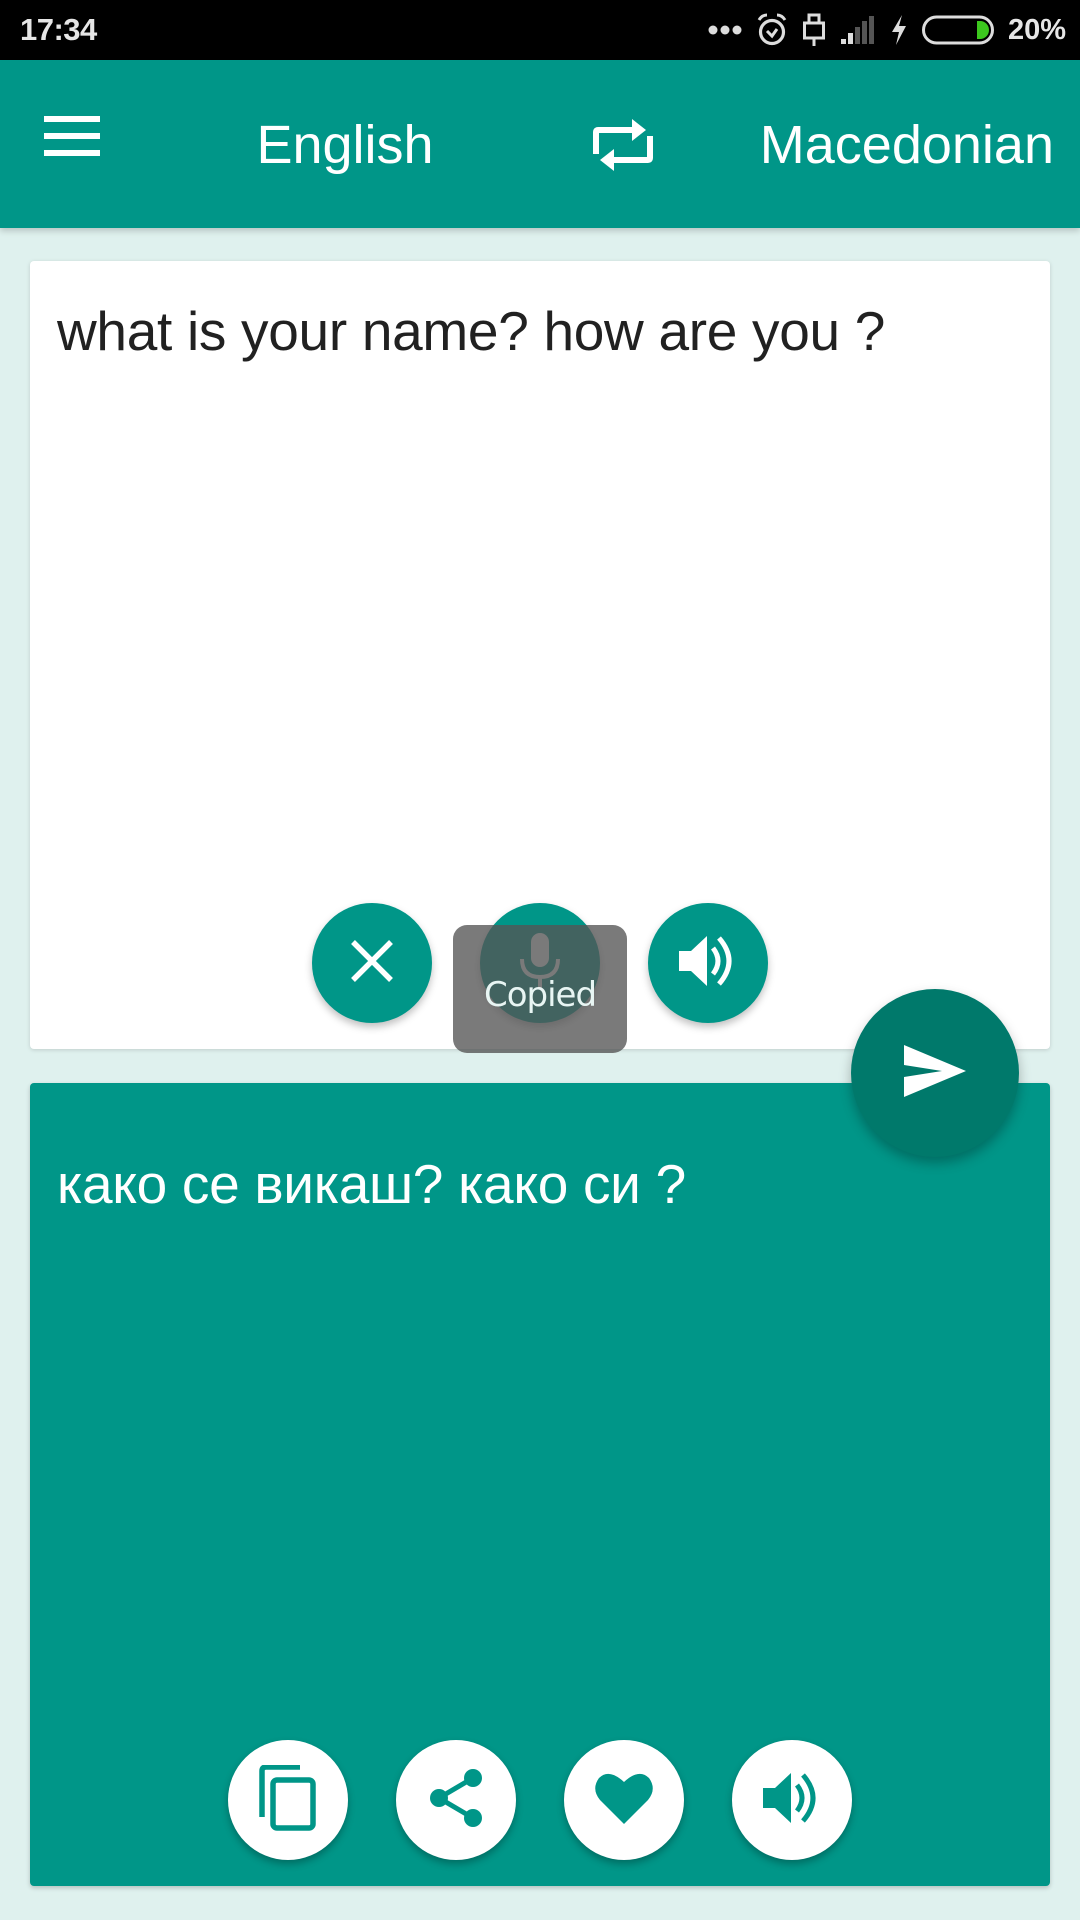 This screenshot has width=1080, height=1920. Describe the element at coordinates (625, 151) in the screenshot. I see `swap-languages-icon` at that location.